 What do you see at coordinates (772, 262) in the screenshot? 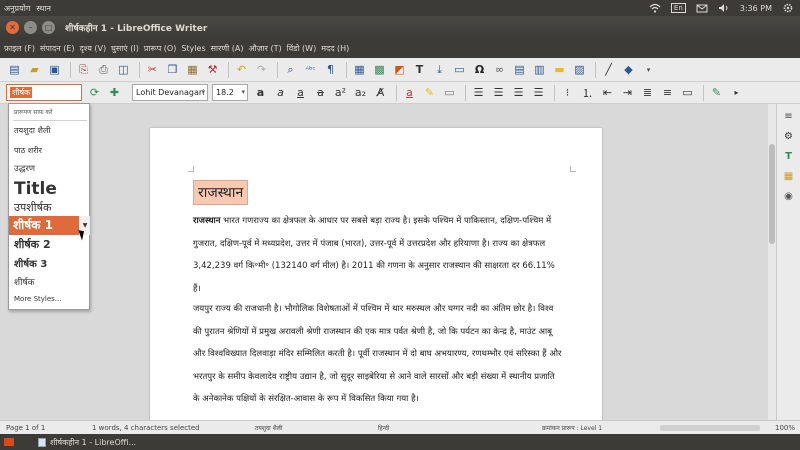
I see `vertical-scrollbar` at bounding box center [772, 262].